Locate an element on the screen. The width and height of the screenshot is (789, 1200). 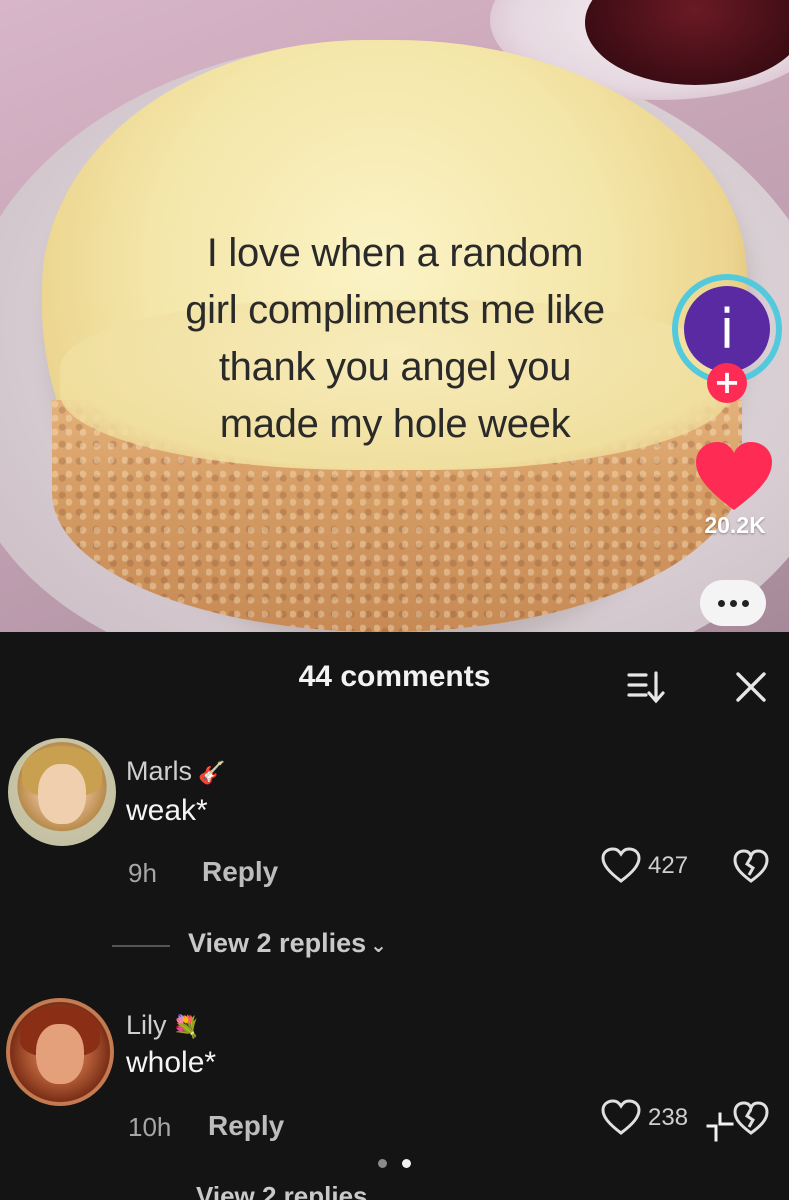
guitar-icon: 🎸 is located at coordinates (212, 772).